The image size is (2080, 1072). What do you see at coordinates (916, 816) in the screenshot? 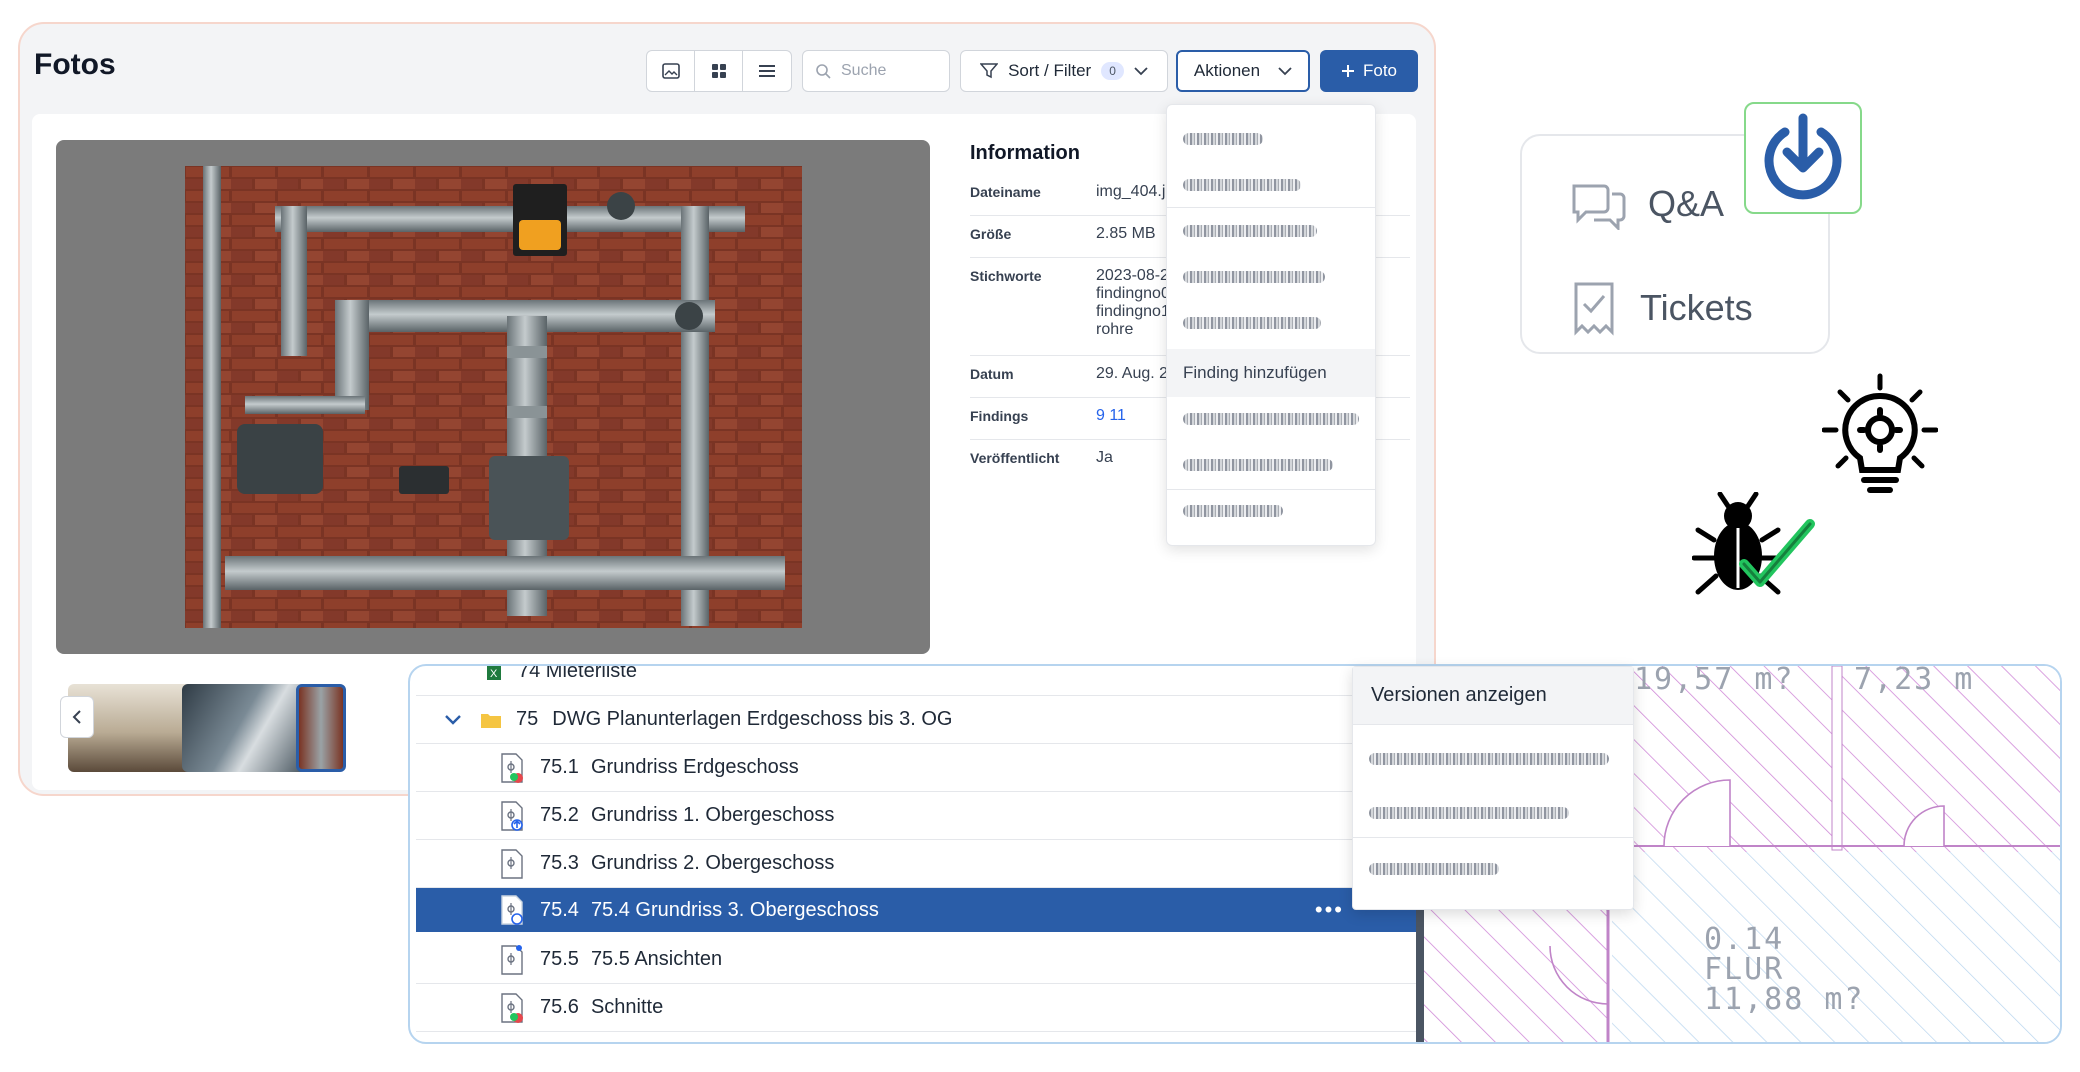
I see `tree-file-row: 75.2 Grundriss 1. Obergeschoss` at bounding box center [916, 816].